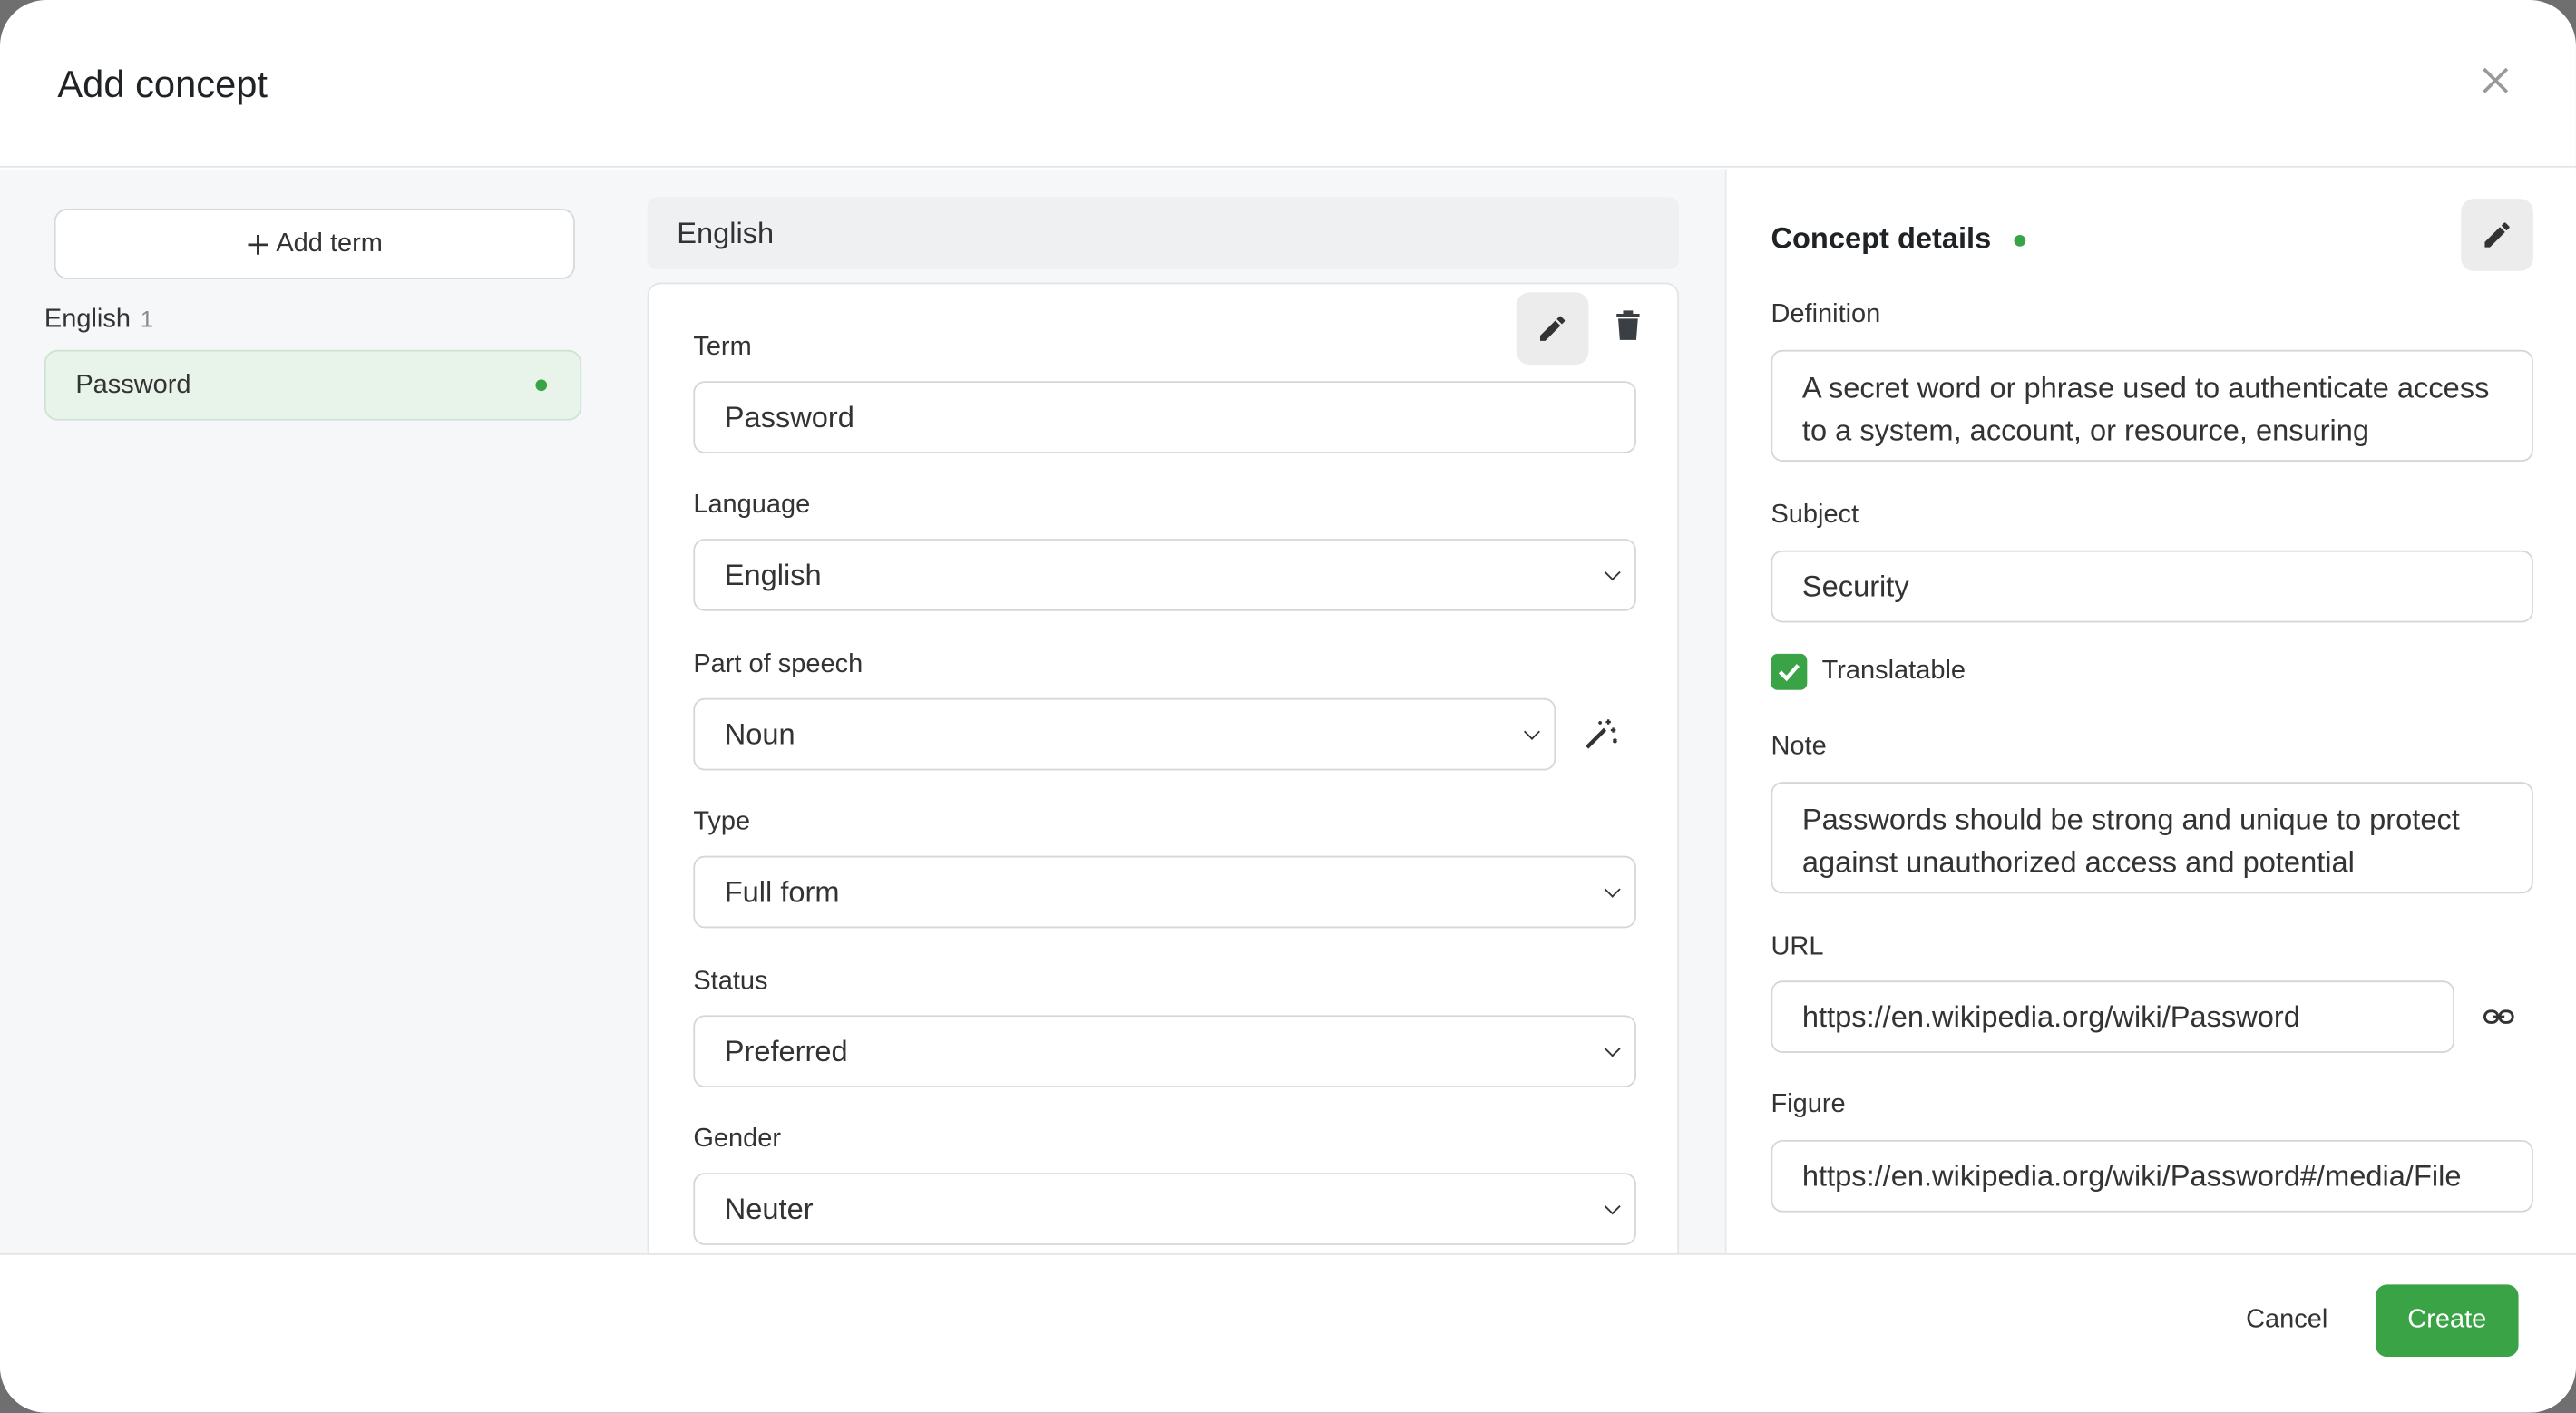  What do you see at coordinates (2495, 81) in the screenshot?
I see `close-icon` at bounding box center [2495, 81].